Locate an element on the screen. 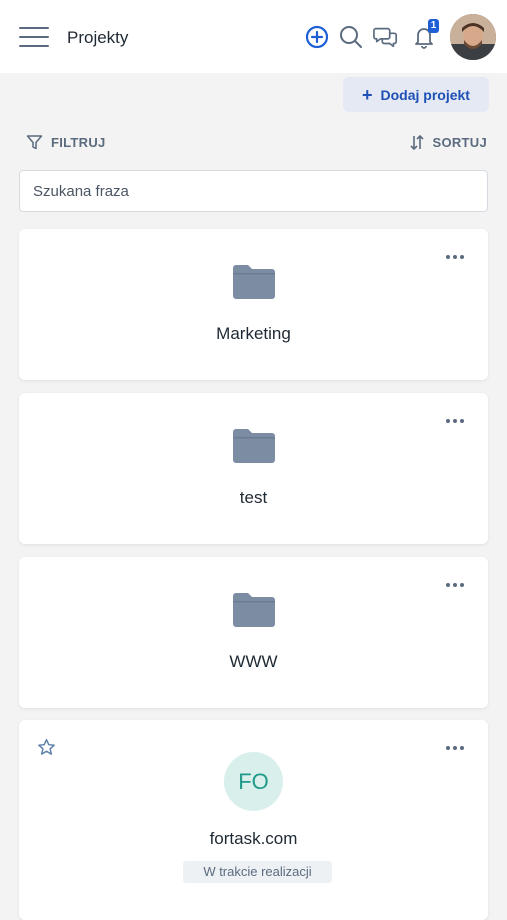 The height and width of the screenshot is (920, 507). project-name: WWW is located at coordinates (253, 661).